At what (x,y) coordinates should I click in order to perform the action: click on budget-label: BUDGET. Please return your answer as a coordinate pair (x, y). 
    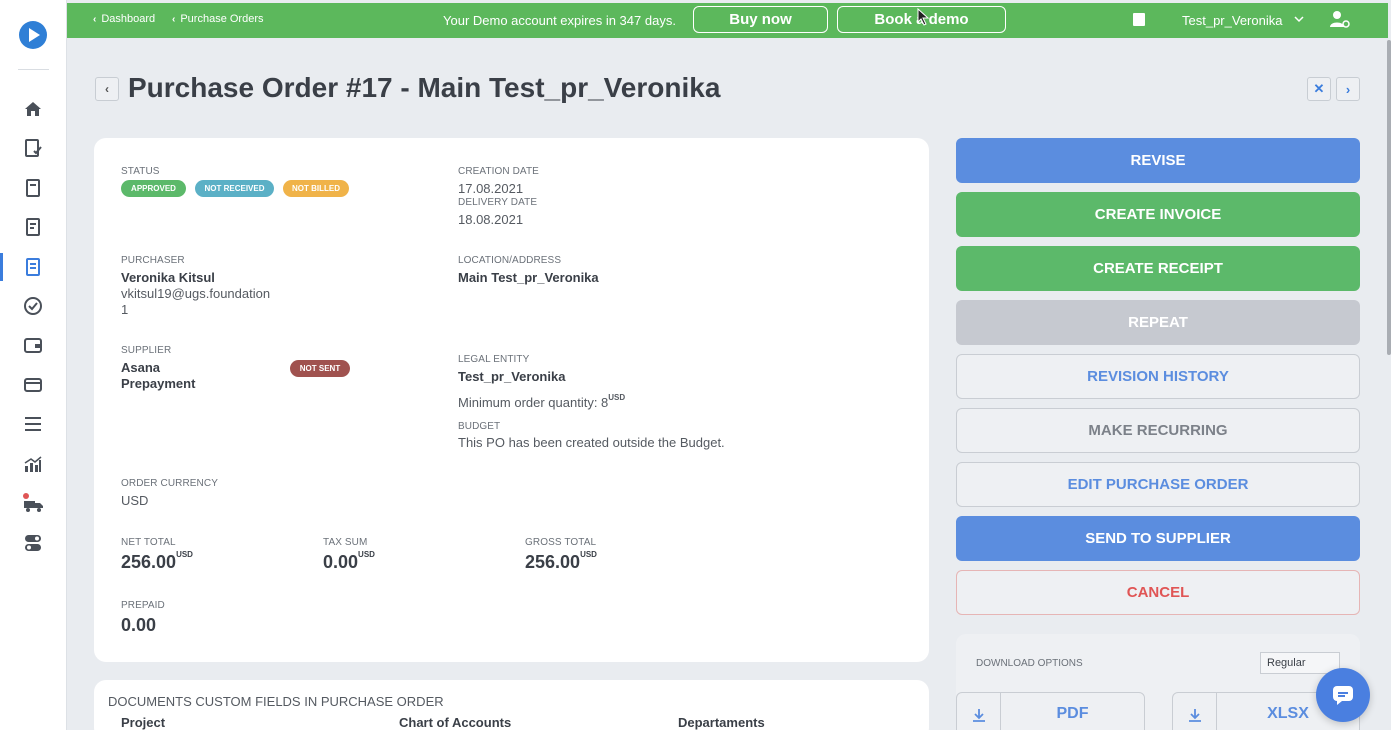
    Looking at the image, I should click on (479, 426).